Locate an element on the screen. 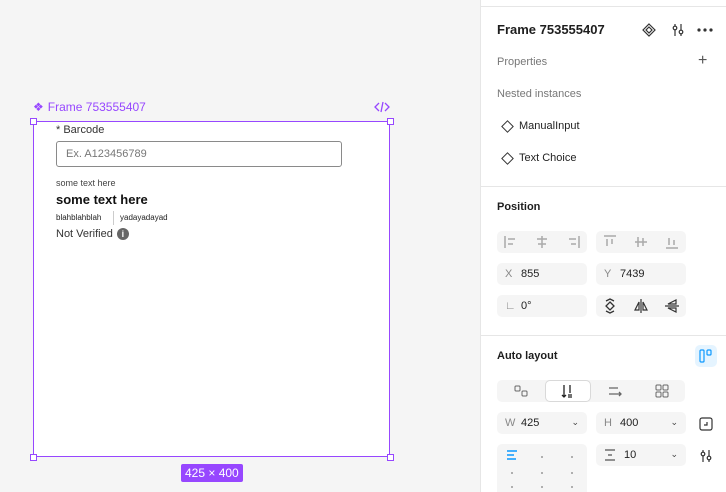  gap-field: 10 ⌄ is located at coordinates (641, 455).